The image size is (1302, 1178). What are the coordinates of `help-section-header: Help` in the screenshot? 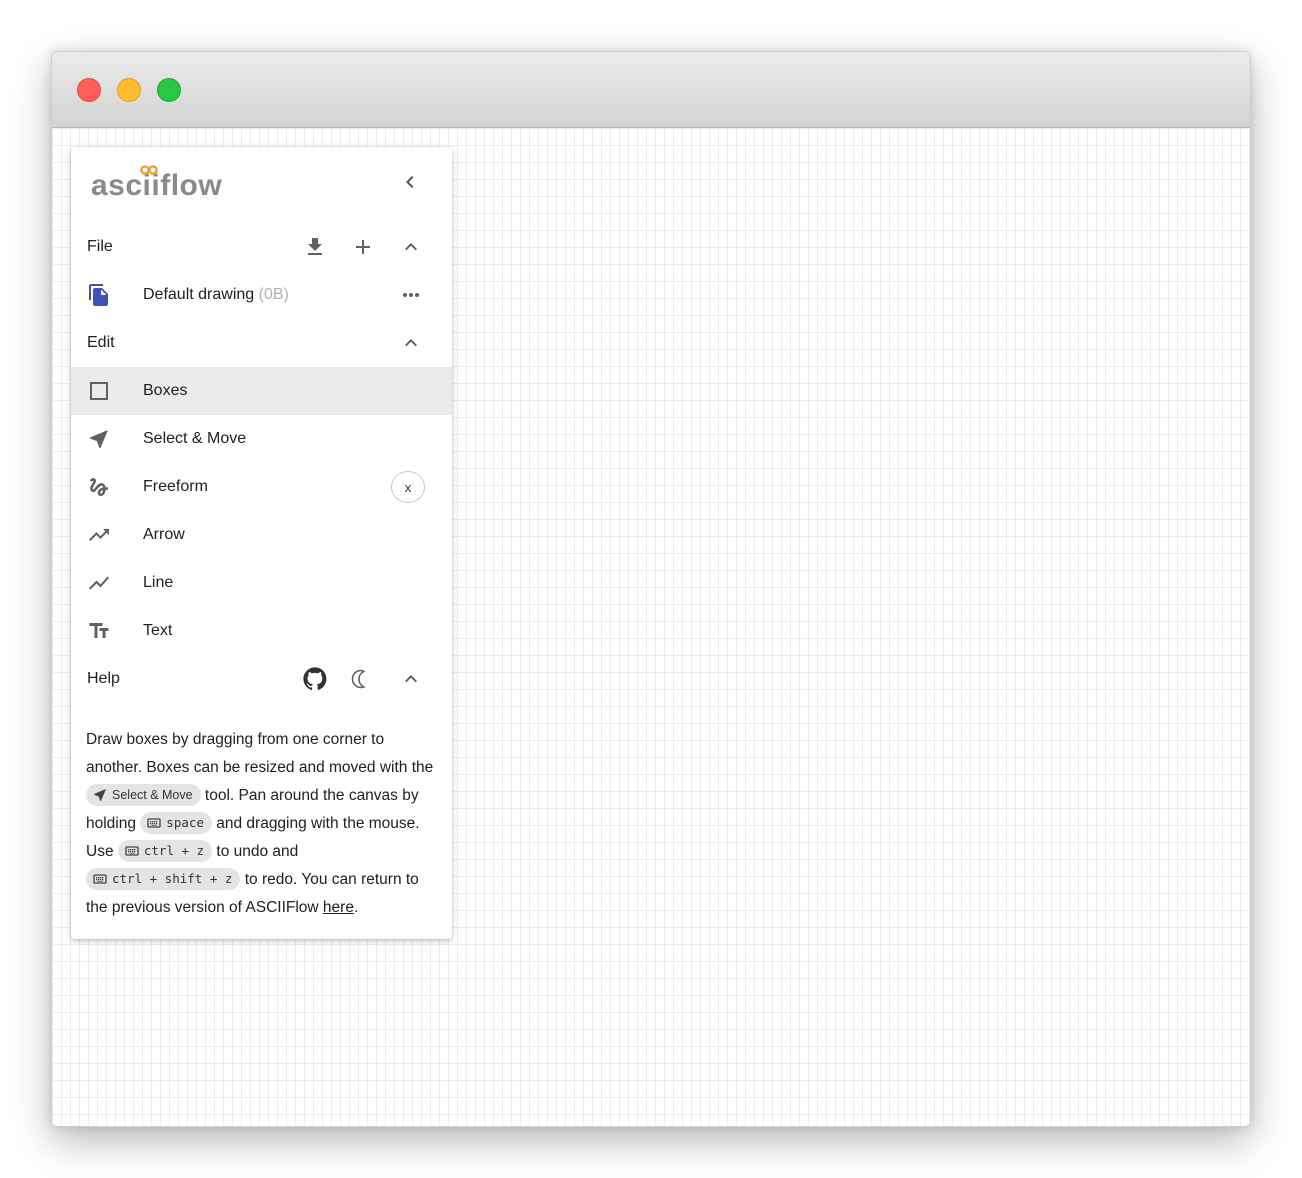 It's located at (261, 679).